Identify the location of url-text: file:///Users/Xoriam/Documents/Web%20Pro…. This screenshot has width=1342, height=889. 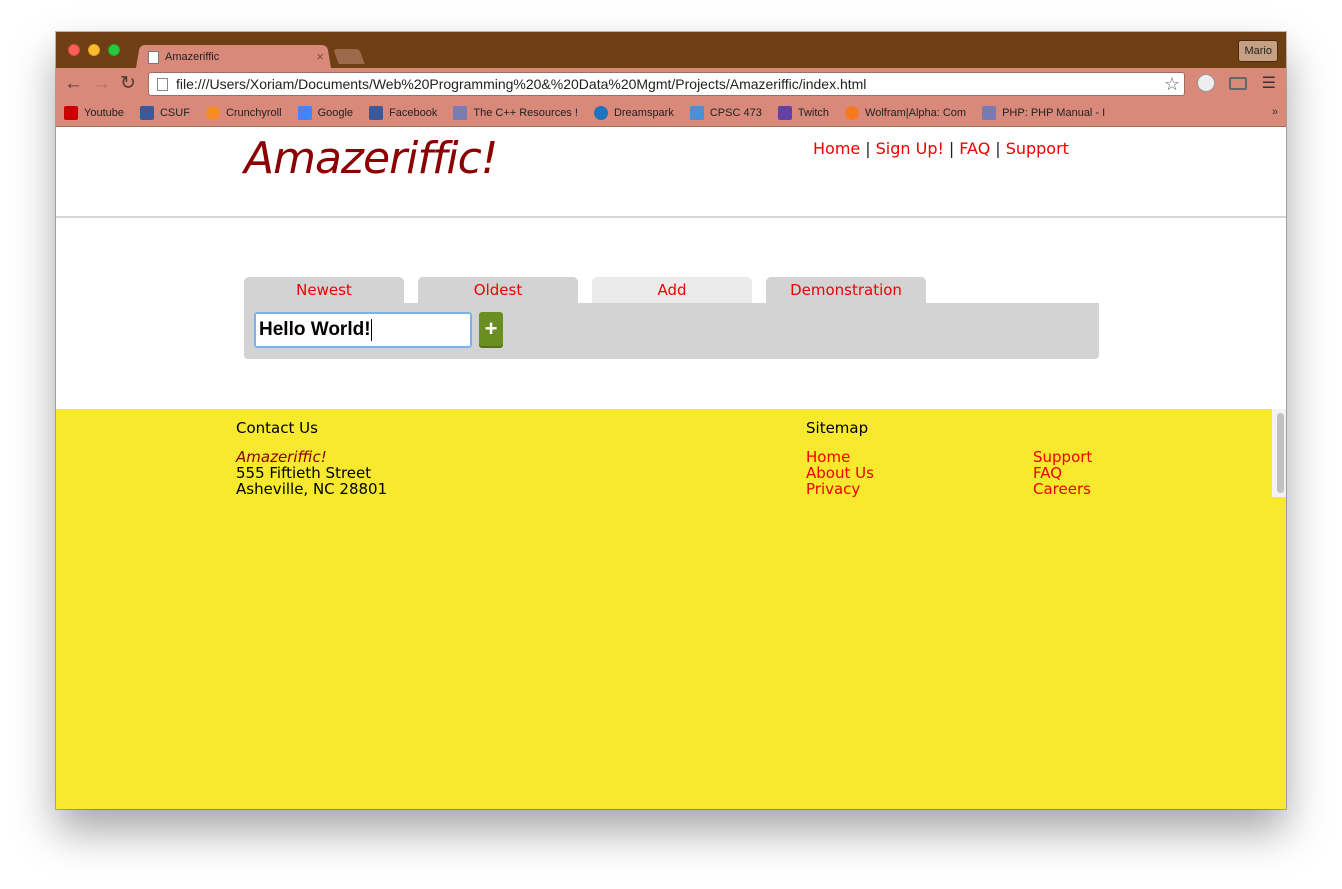
(521, 84).